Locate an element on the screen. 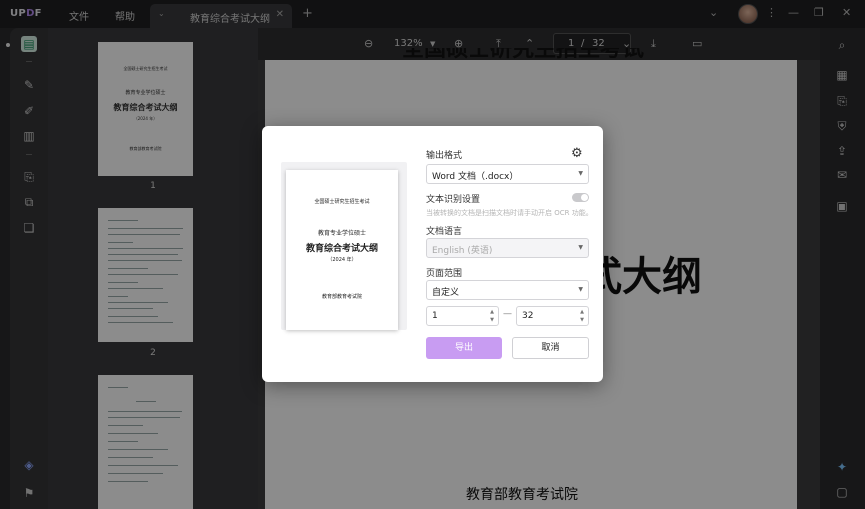 The image size is (865, 509). gear-icon: ⚙ is located at coordinates (577, 153).